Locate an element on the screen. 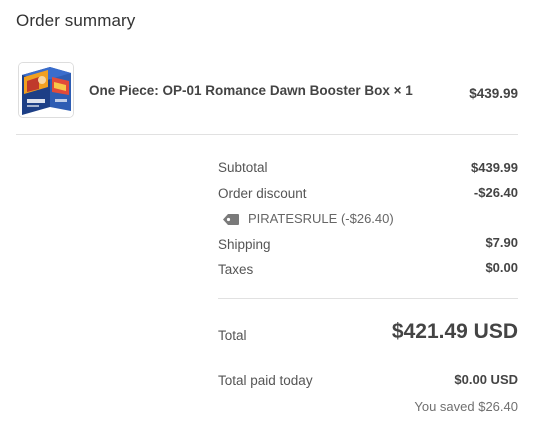 This screenshot has width=539, height=429. shipping-value: $7.90 is located at coordinates (501, 242).